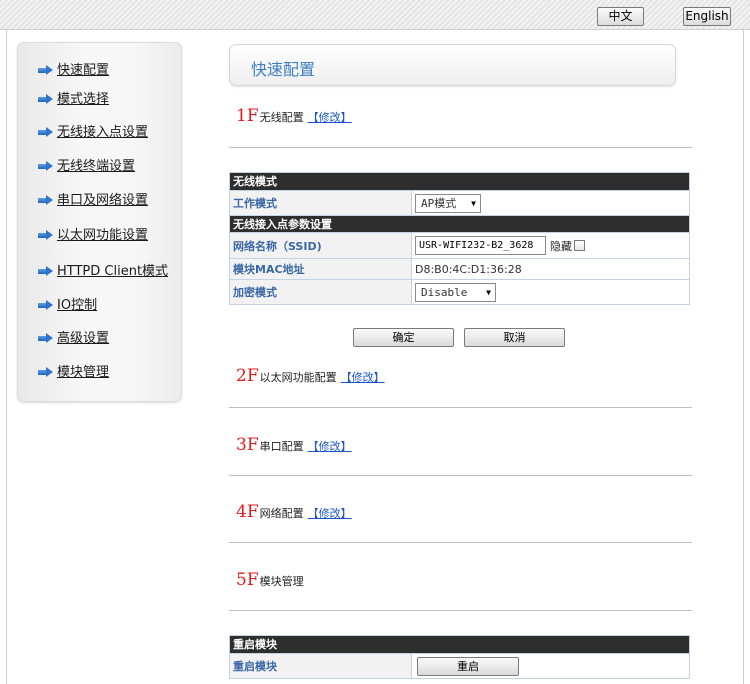 This screenshot has width=750, height=684. I want to click on section-number: 3F, so click(247, 445).